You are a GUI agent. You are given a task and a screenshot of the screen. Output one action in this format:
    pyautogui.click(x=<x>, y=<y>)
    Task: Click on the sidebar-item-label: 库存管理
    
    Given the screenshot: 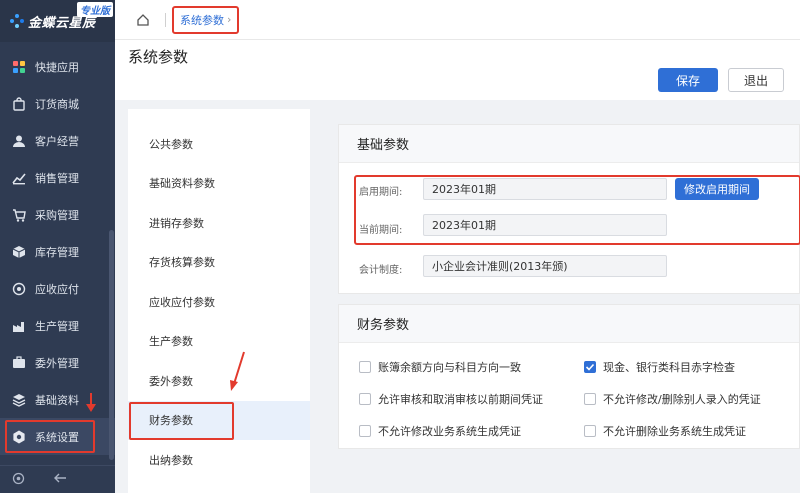 What is the action you would take?
    pyautogui.click(x=57, y=252)
    